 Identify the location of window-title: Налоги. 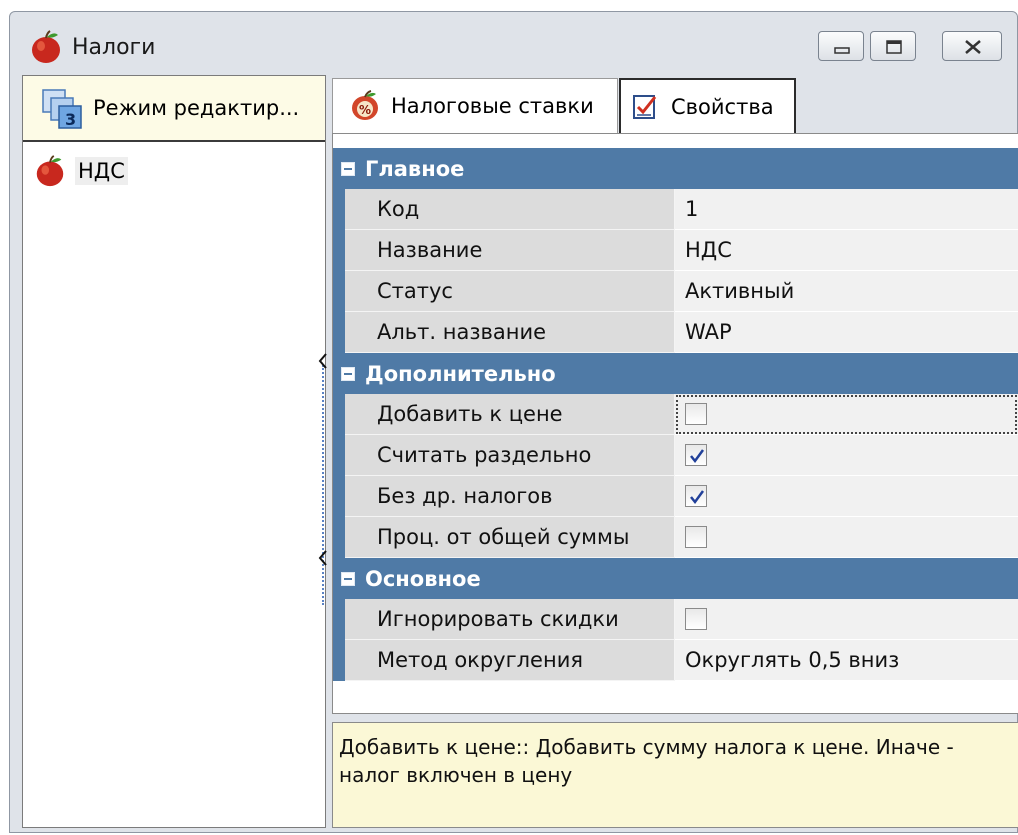
(114, 47).